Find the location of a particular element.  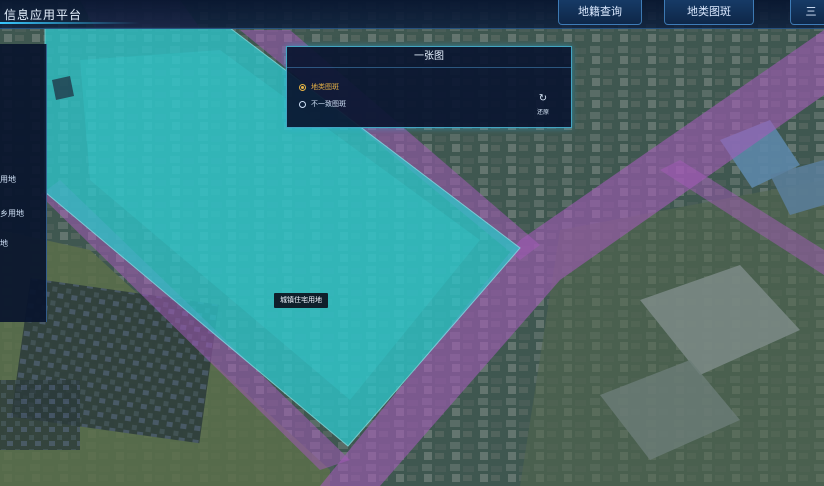

title-underline is located at coordinates (70, 23).